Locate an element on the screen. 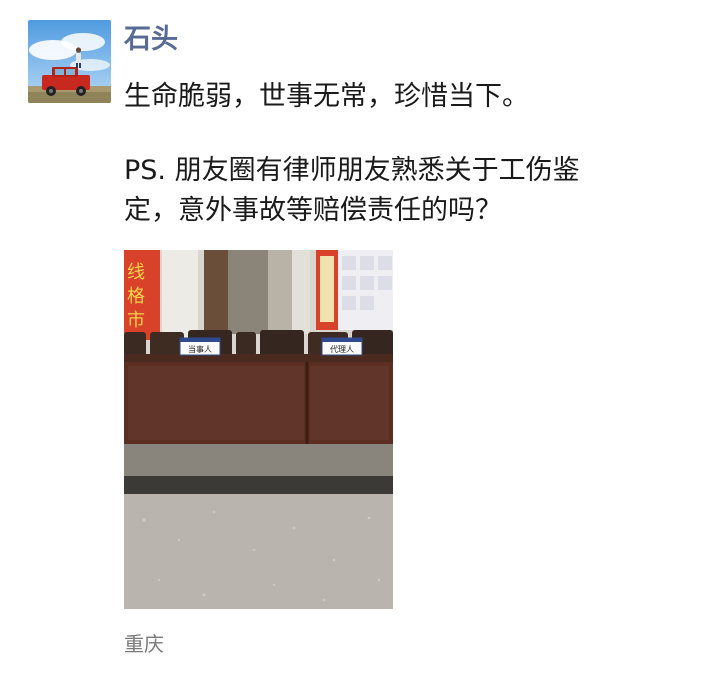  post-text-line-3: 定，意外事故等赔偿责任的吗？ is located at coordinates (313, 210).